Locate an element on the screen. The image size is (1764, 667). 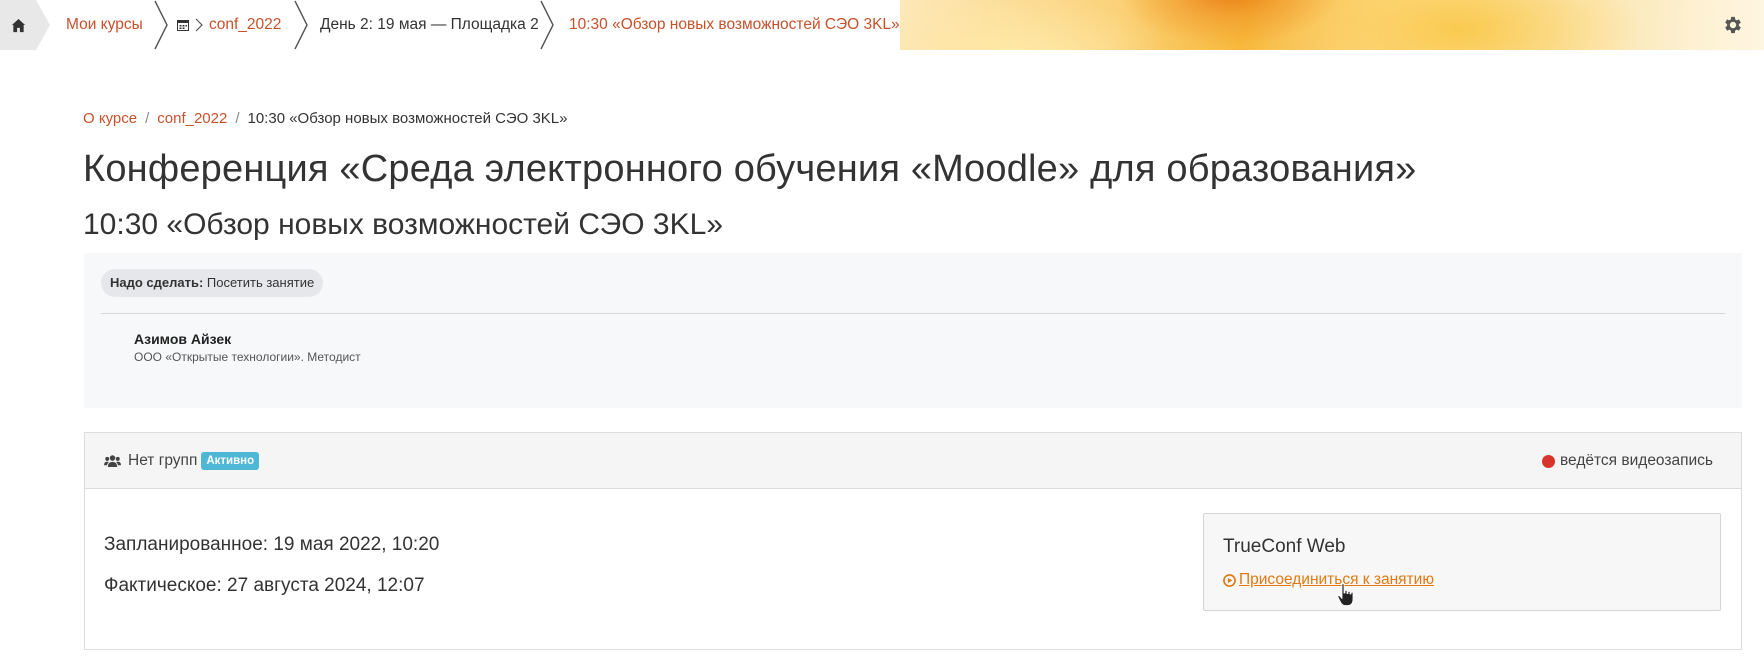
navbar-crumb-my-courses: Мои курсы is located at coordinates (104, 25).